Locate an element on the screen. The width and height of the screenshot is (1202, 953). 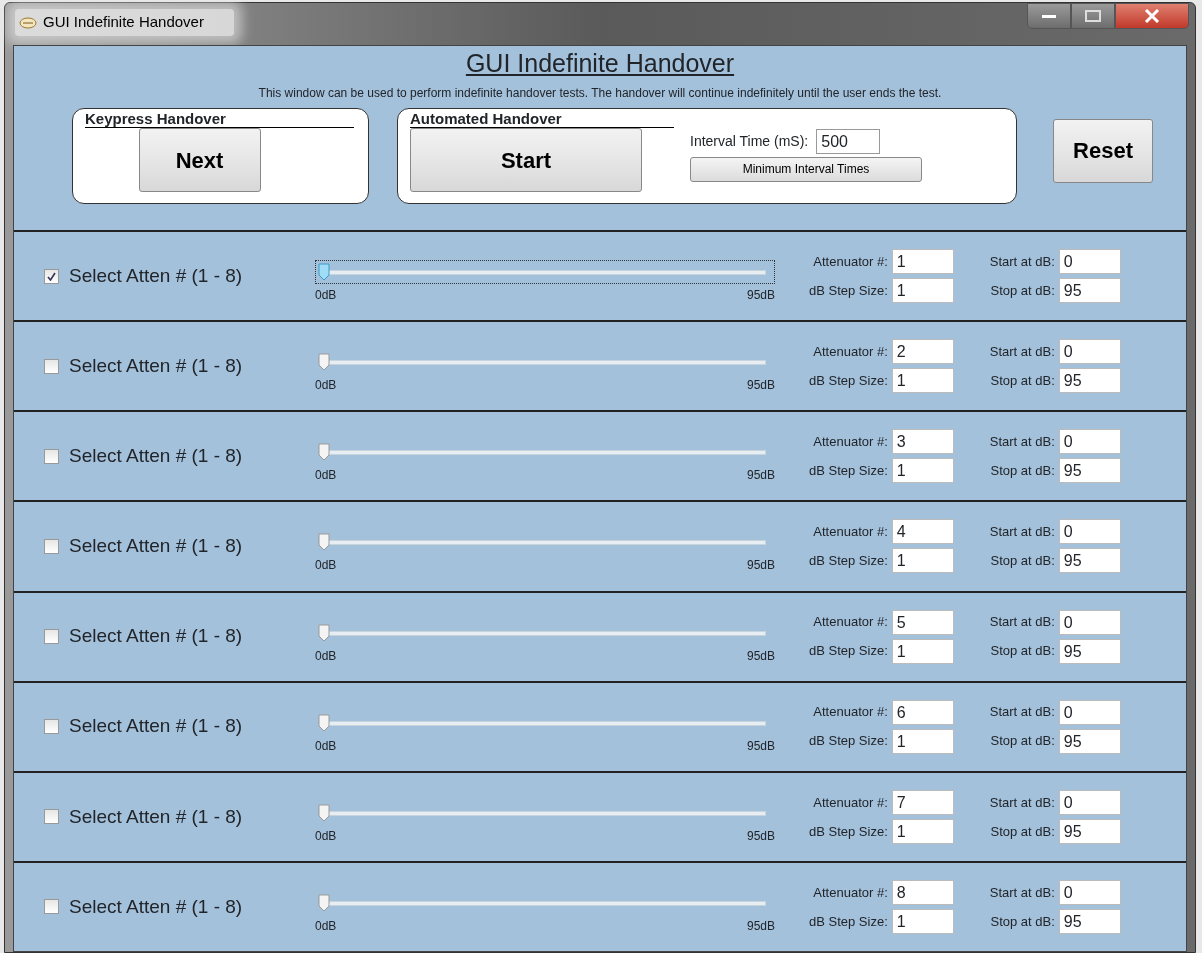
minimize-button is located at coordinates (1049, 16).